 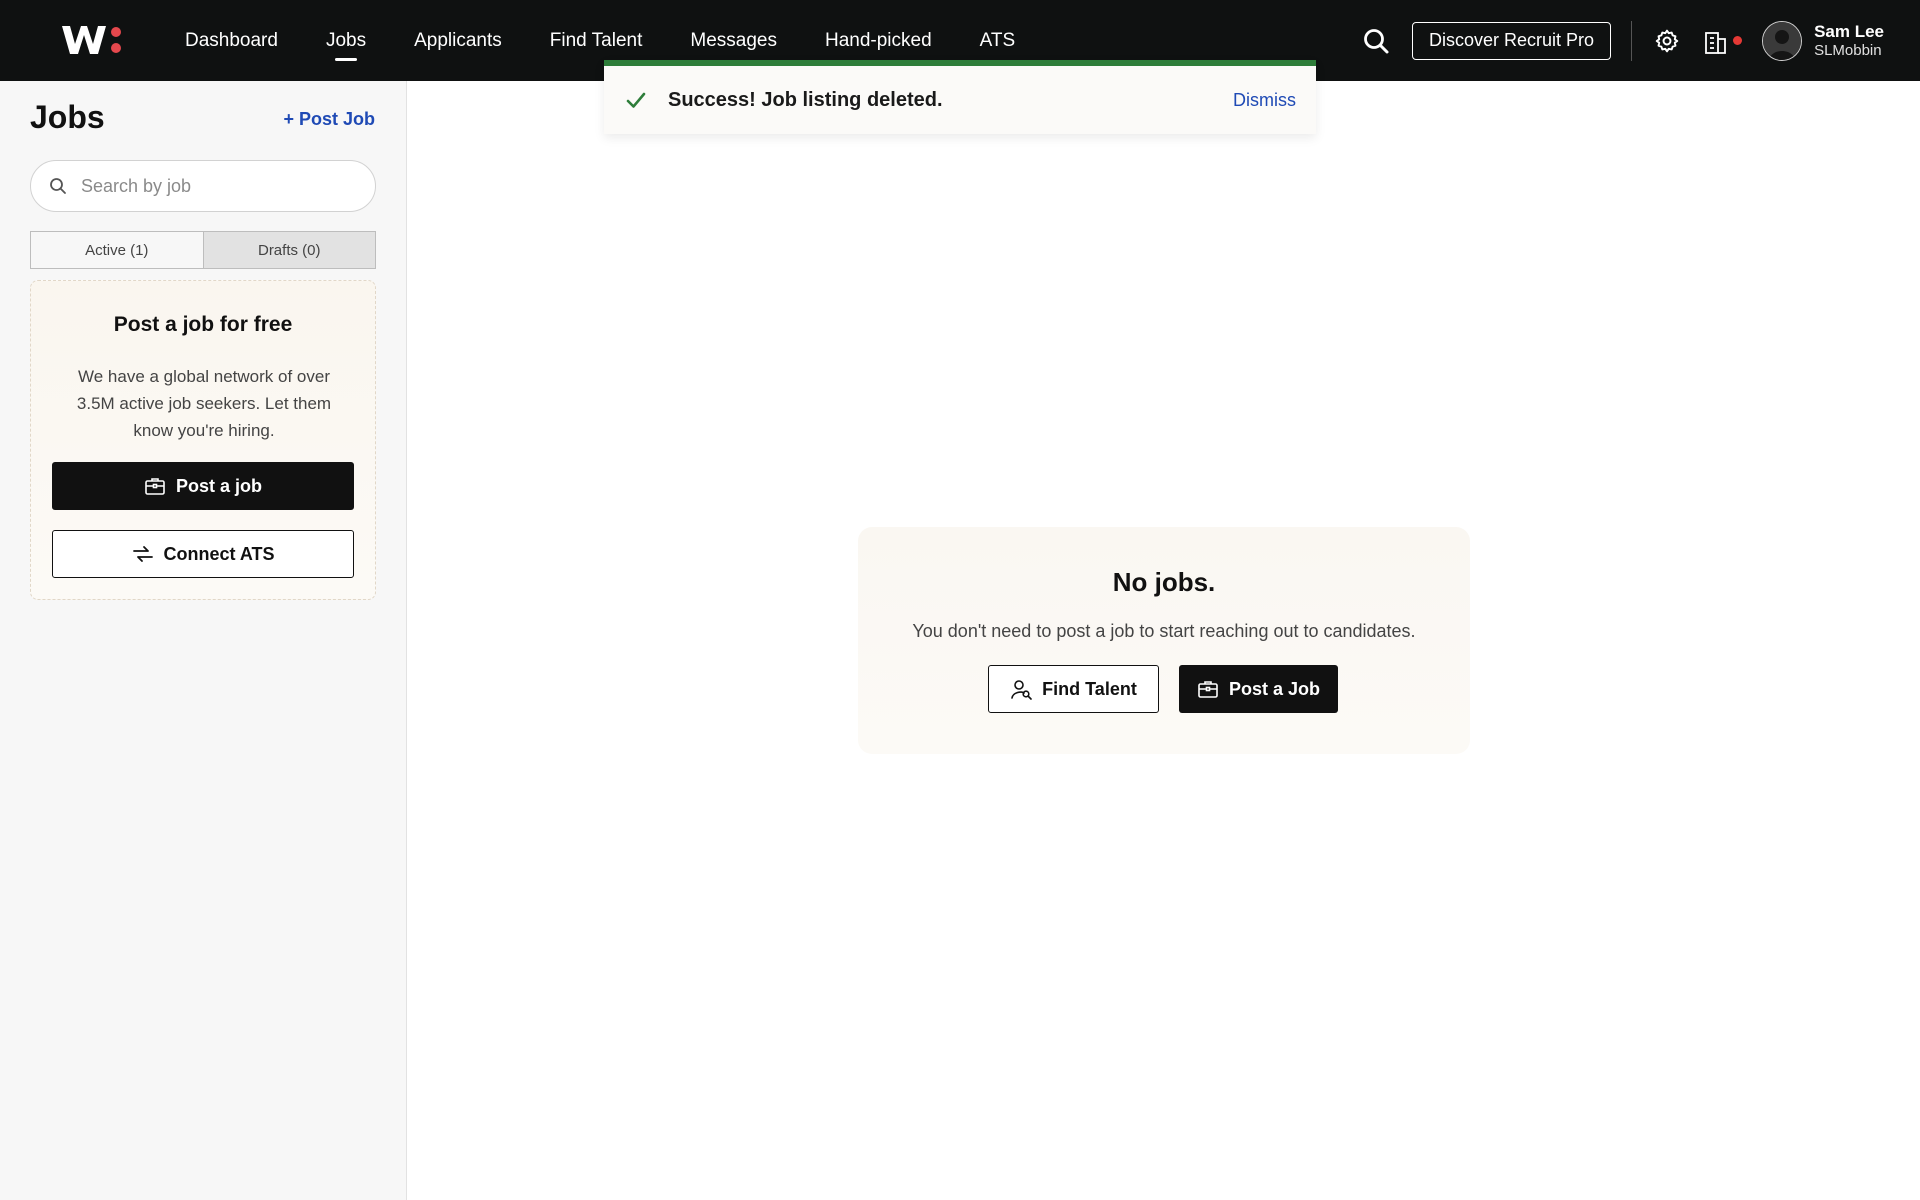 What do you see at coordinates (143, 554) in the screenshot?
I see `connect-icon` at bounding box center [143, 554].